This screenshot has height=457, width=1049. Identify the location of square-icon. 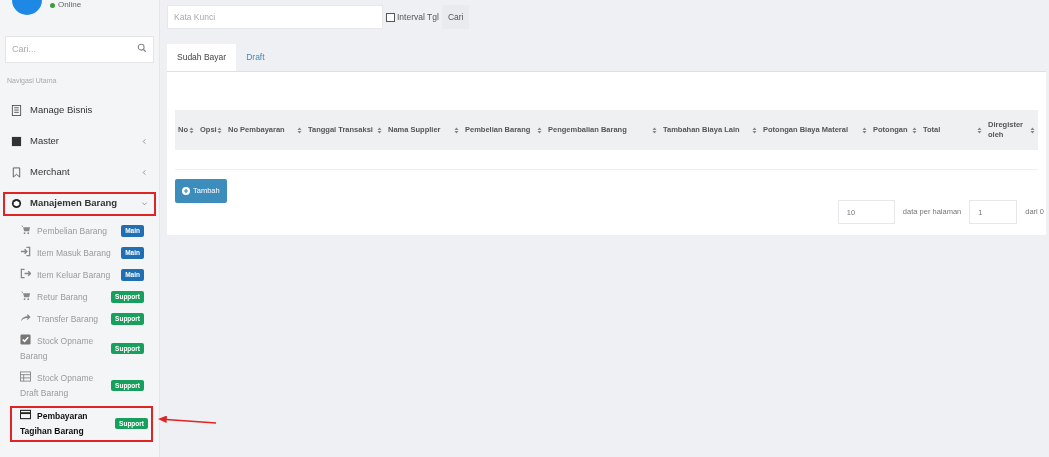
(16, 141).